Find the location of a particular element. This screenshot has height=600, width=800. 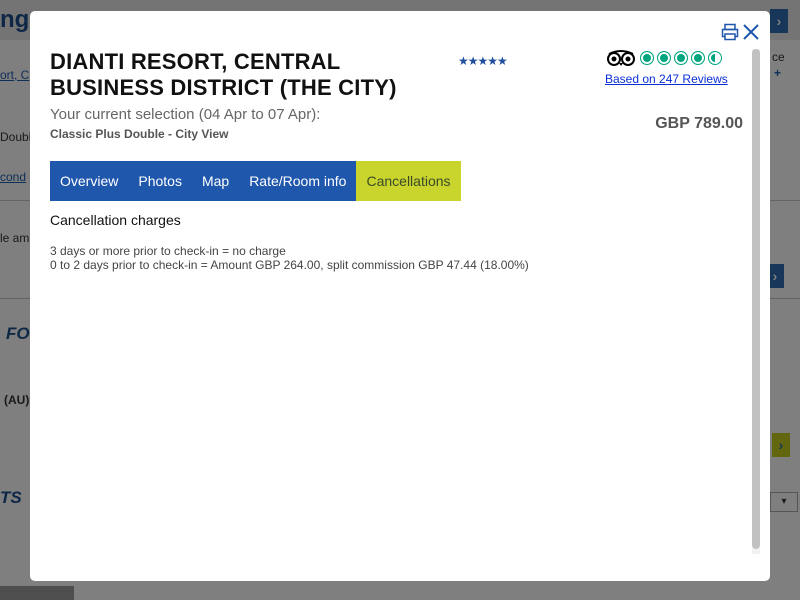

close-icon is located at coordinates (751, 32).